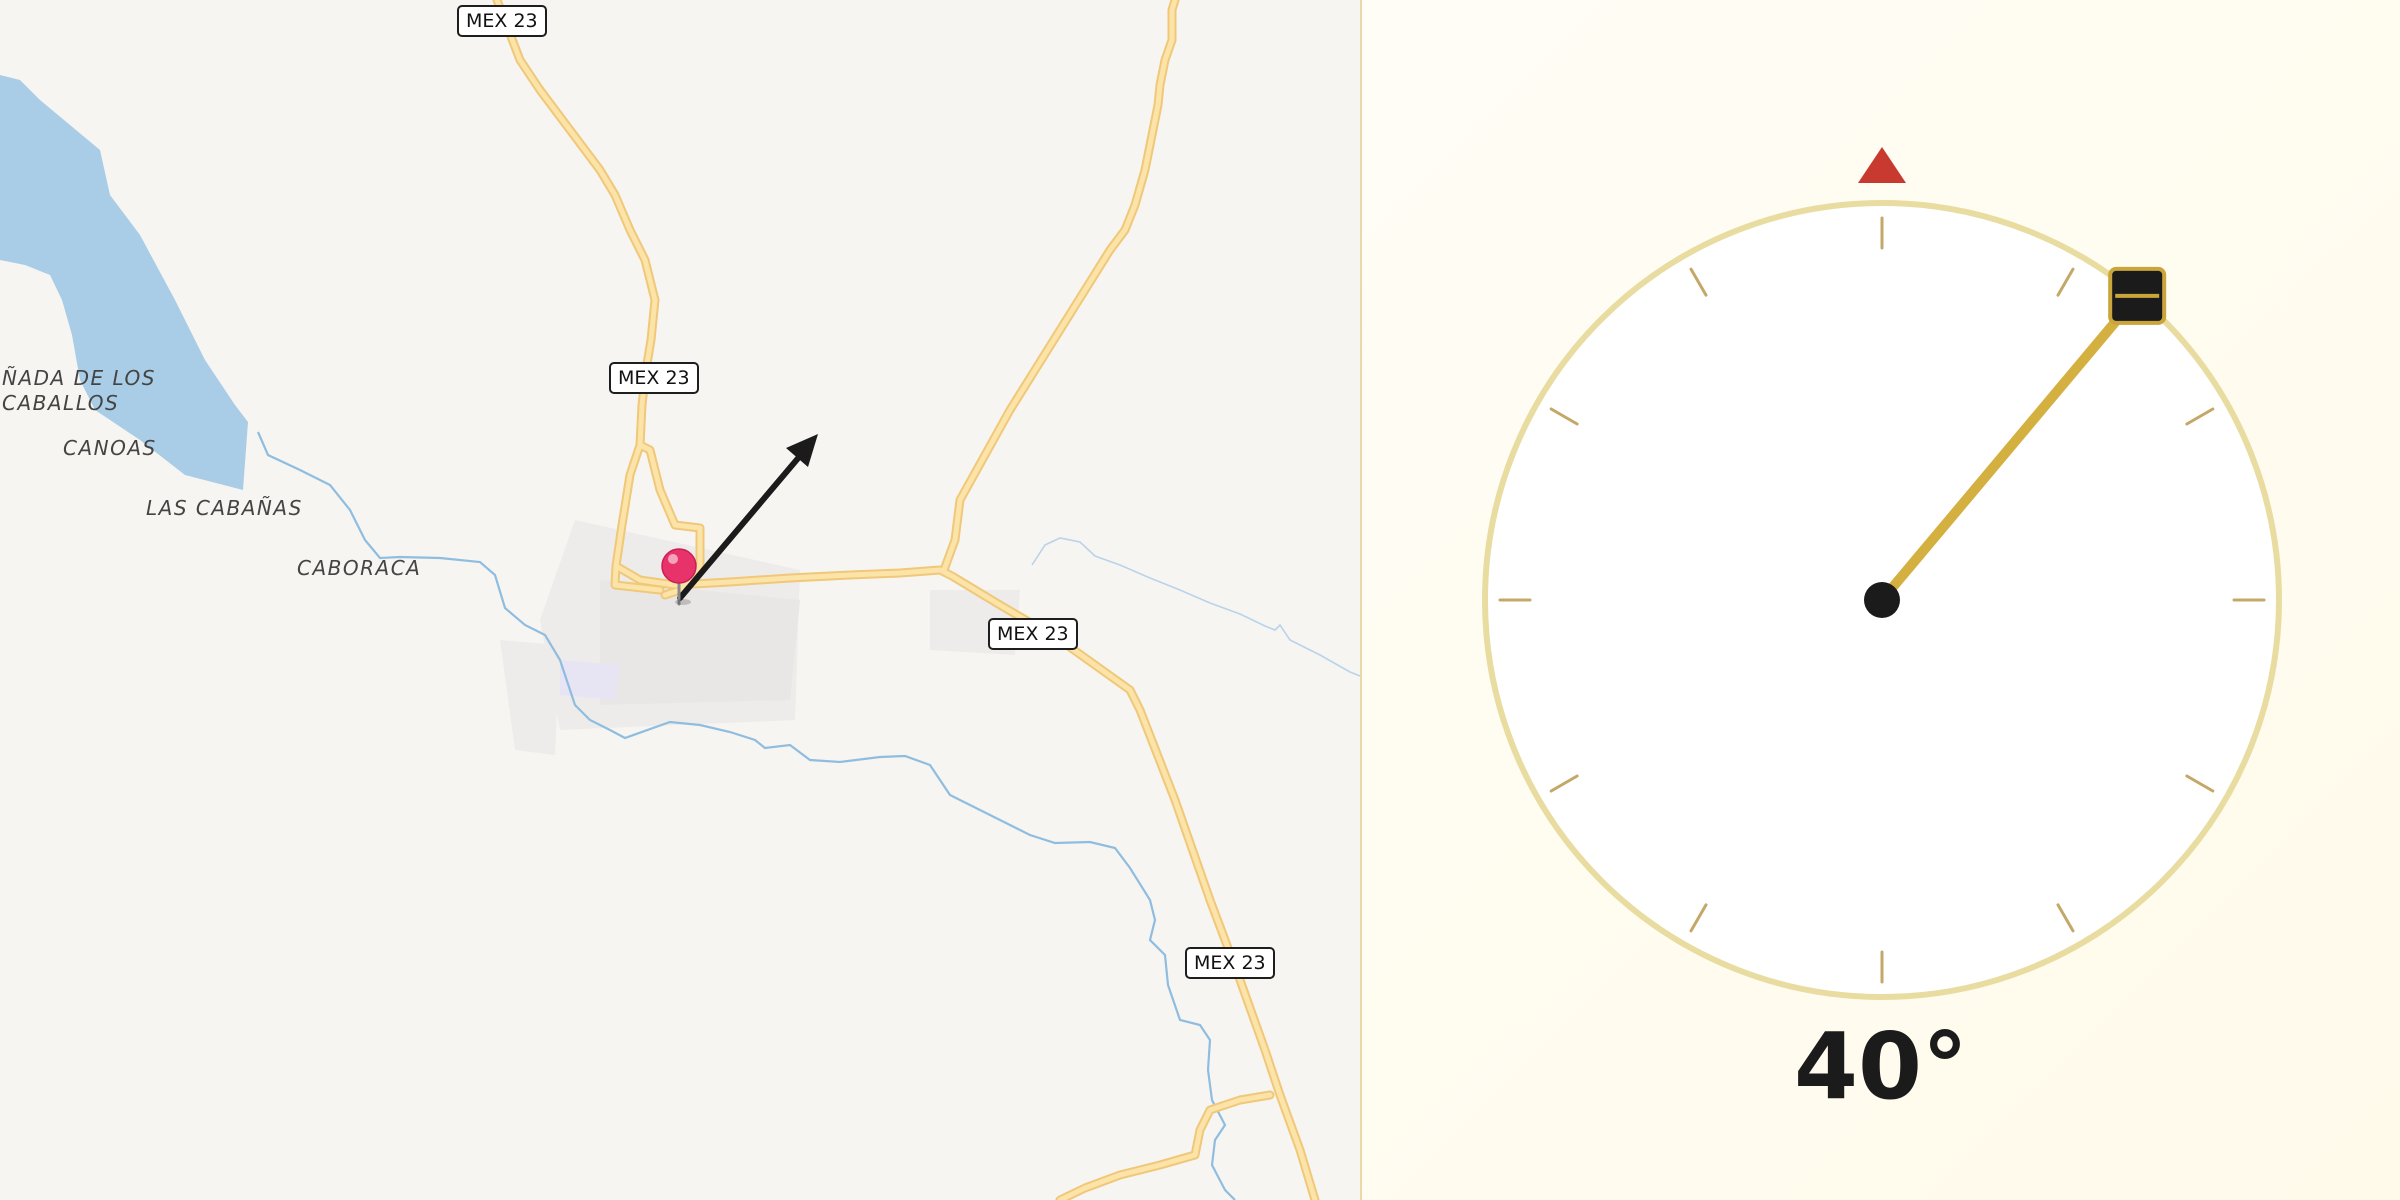 This screenshot has height=1200, width=2400. Describe the element at coordinates (61, 403) in the screenshot. I see `place-label: CABALLOS` at that location.